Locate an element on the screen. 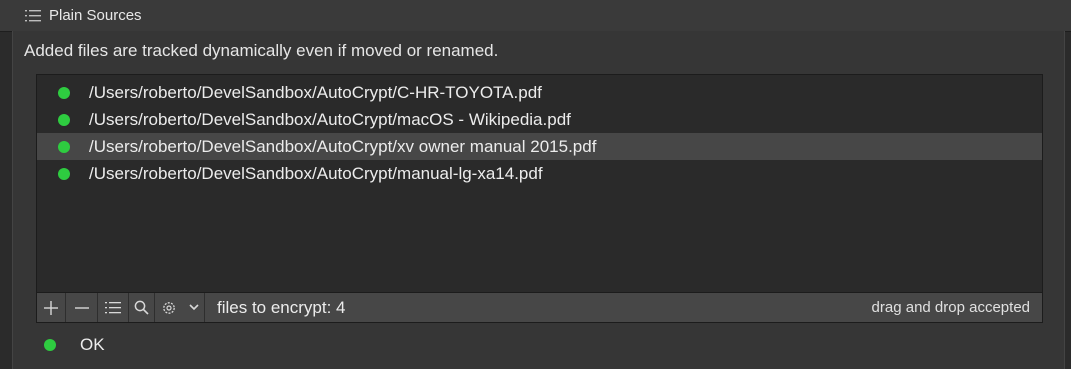 The height and width of the screenshot is (369, 1071). list-options-button is located at coordinates (113, 307).